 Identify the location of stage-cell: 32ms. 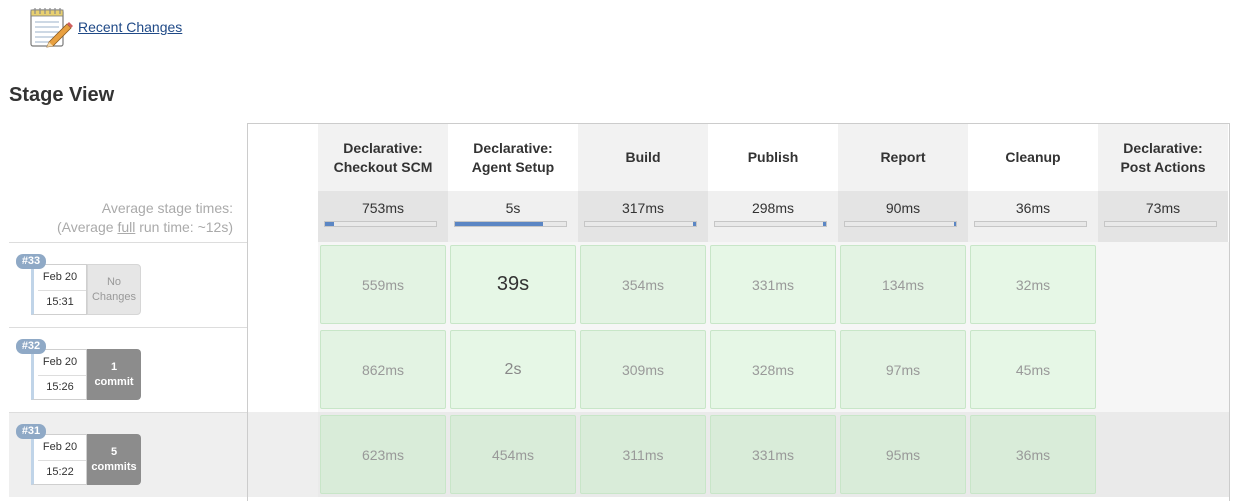
(1033, 284).